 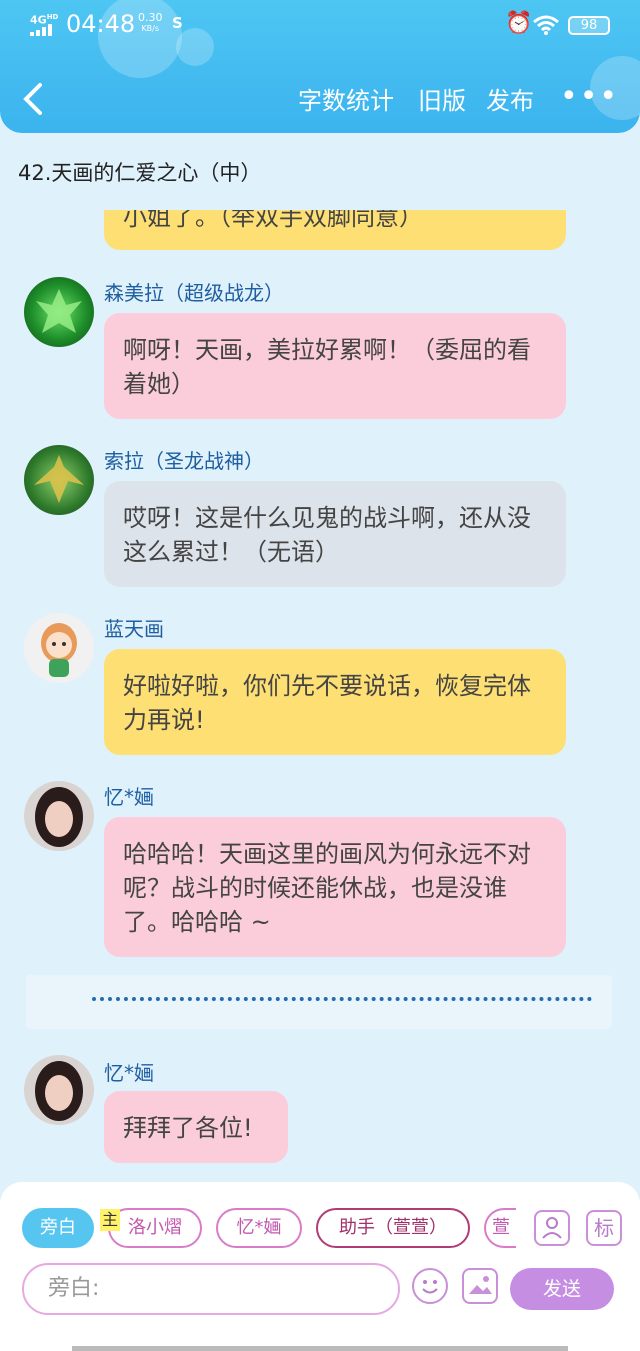 What do you see at coordinates (589, 97) in the screenshot?
I see `more-options-button: •••` at bounding box center [589, 97].